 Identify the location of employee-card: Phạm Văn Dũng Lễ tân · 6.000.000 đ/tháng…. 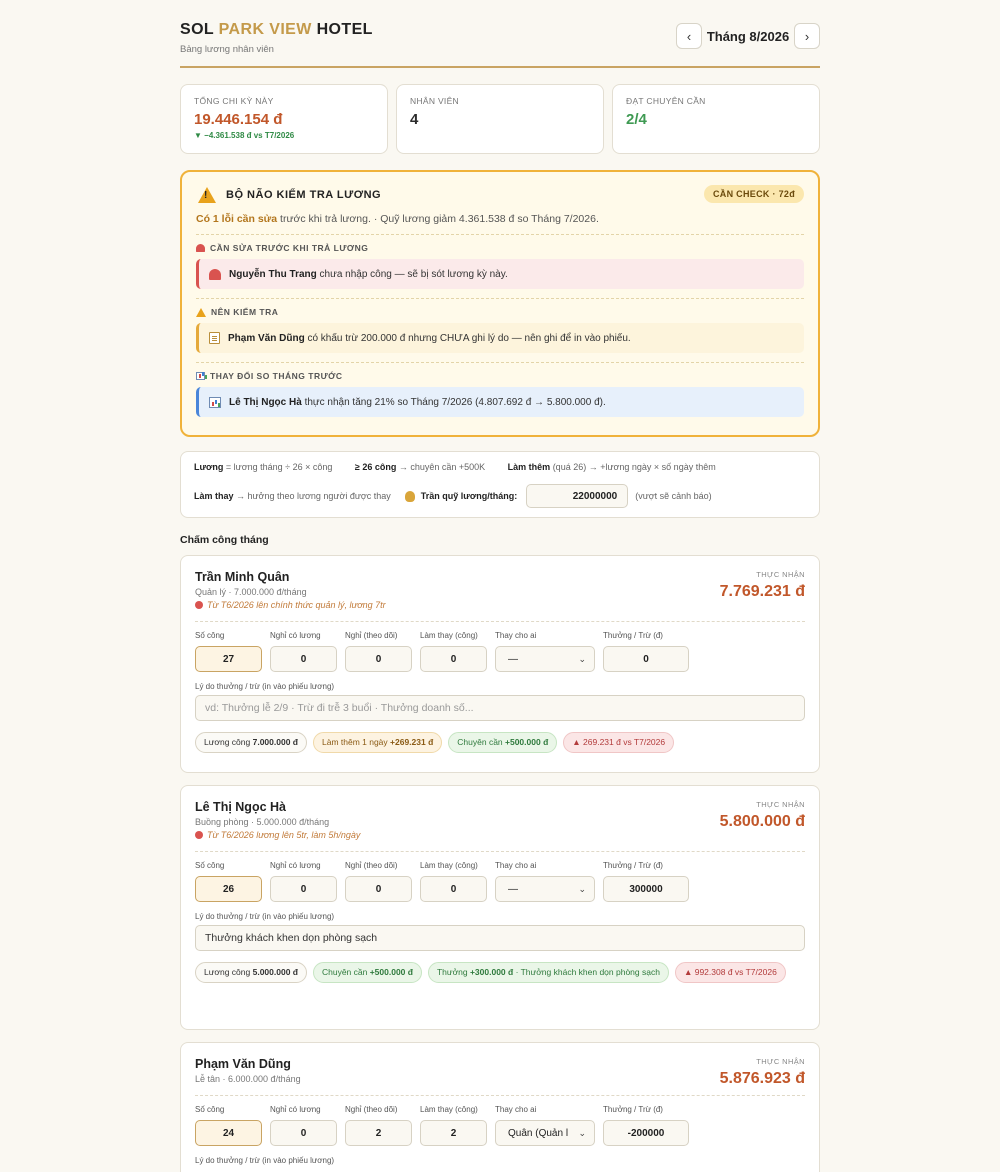
(500, 1107).